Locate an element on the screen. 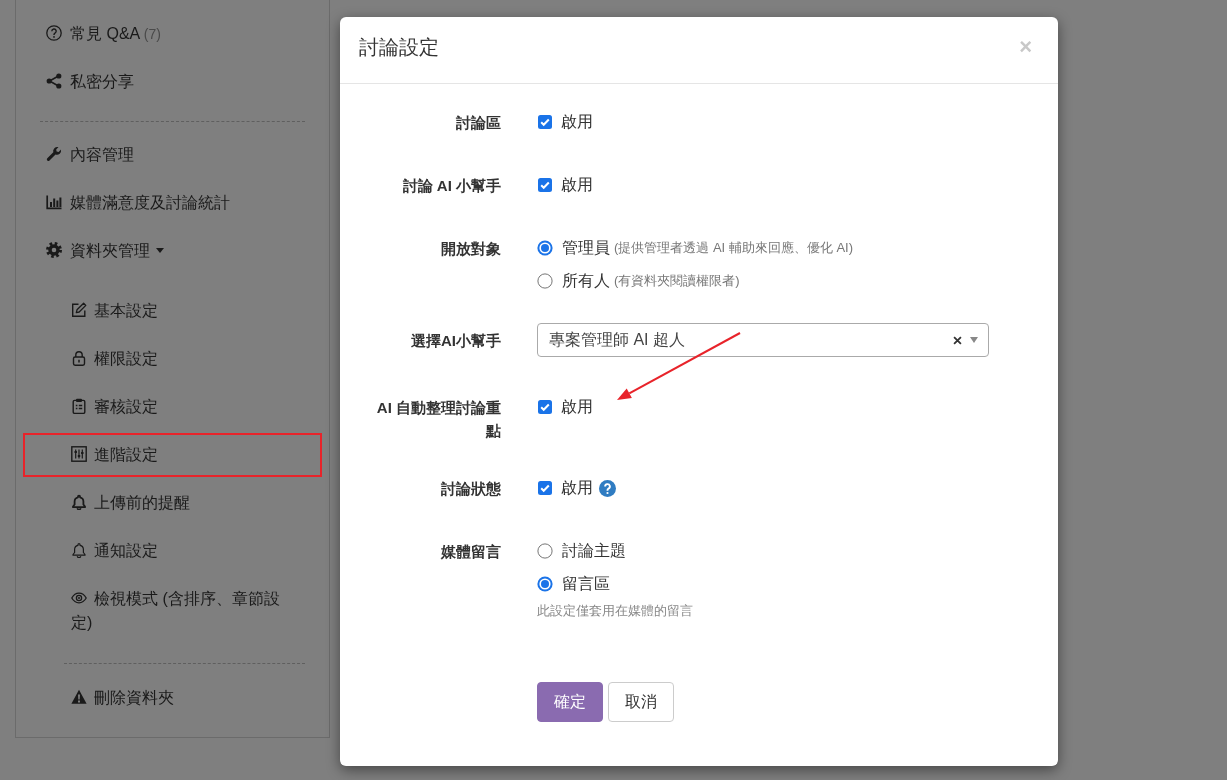 This screenshot has height=780, width=1227. option-hint: (提供管理者透過 AI 輔助來回應、優化 AI) is located at coordinates (734, 248).